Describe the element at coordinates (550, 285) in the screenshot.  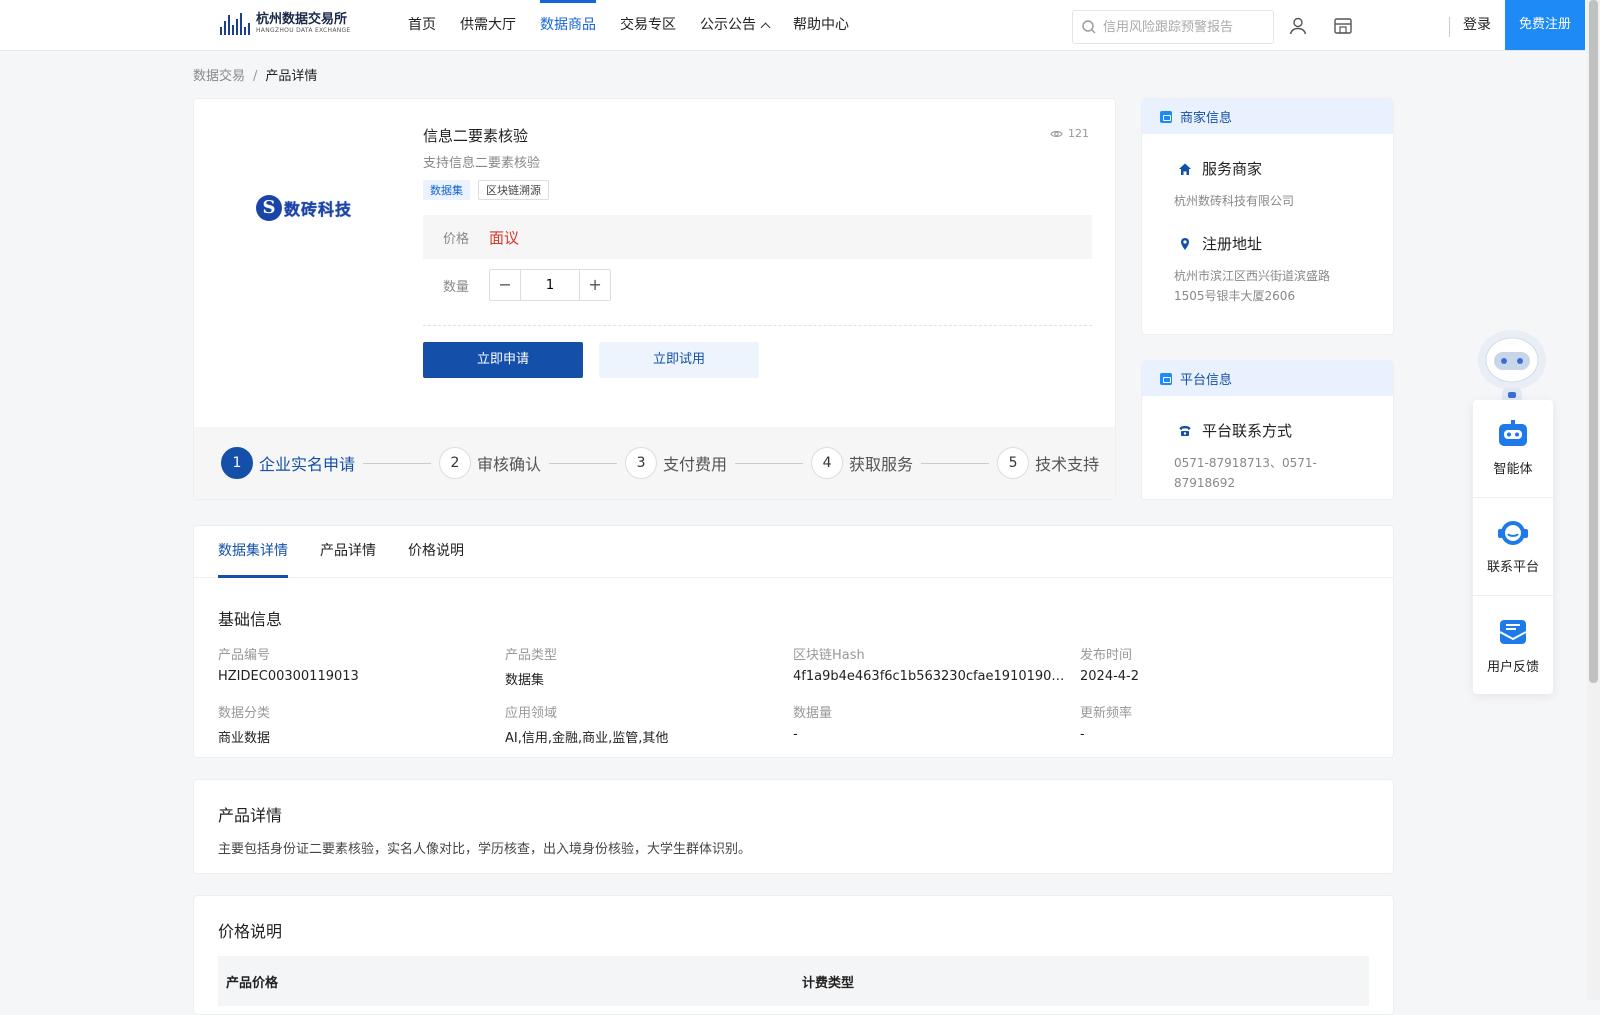
I see `quantity-input` at that location.